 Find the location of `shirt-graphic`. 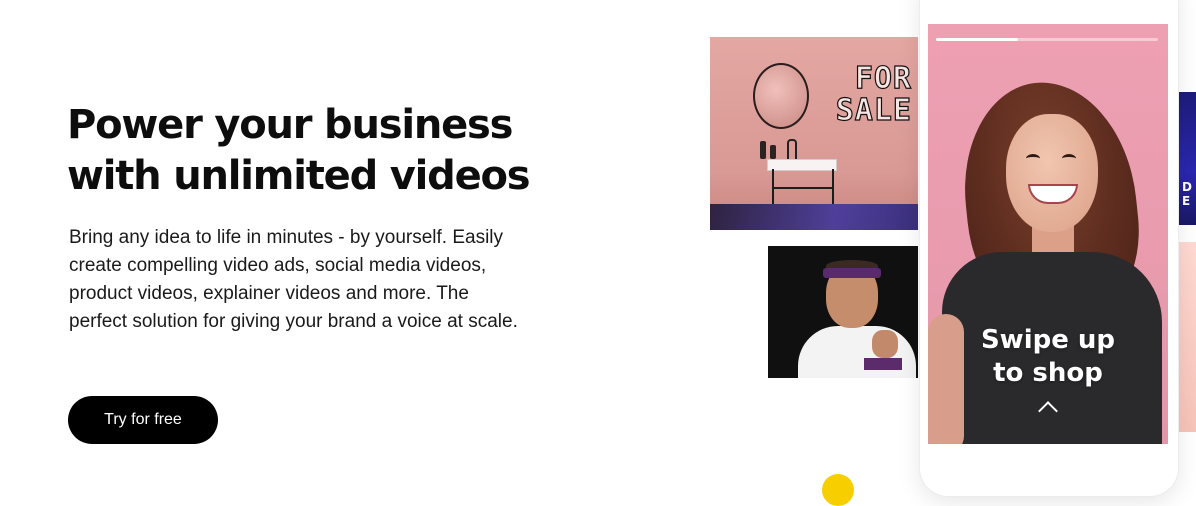

shirt-graphic is located at coordinates (857, 352).